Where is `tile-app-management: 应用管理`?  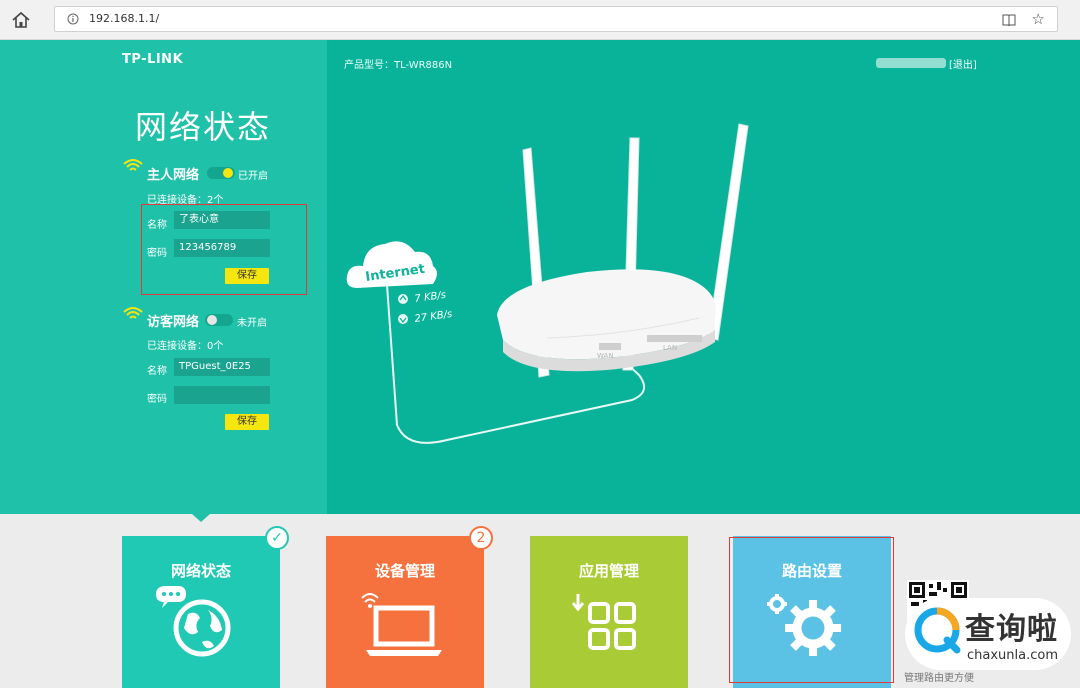
tile-app-management: 应用管理 is located at coordinates (609, 612).